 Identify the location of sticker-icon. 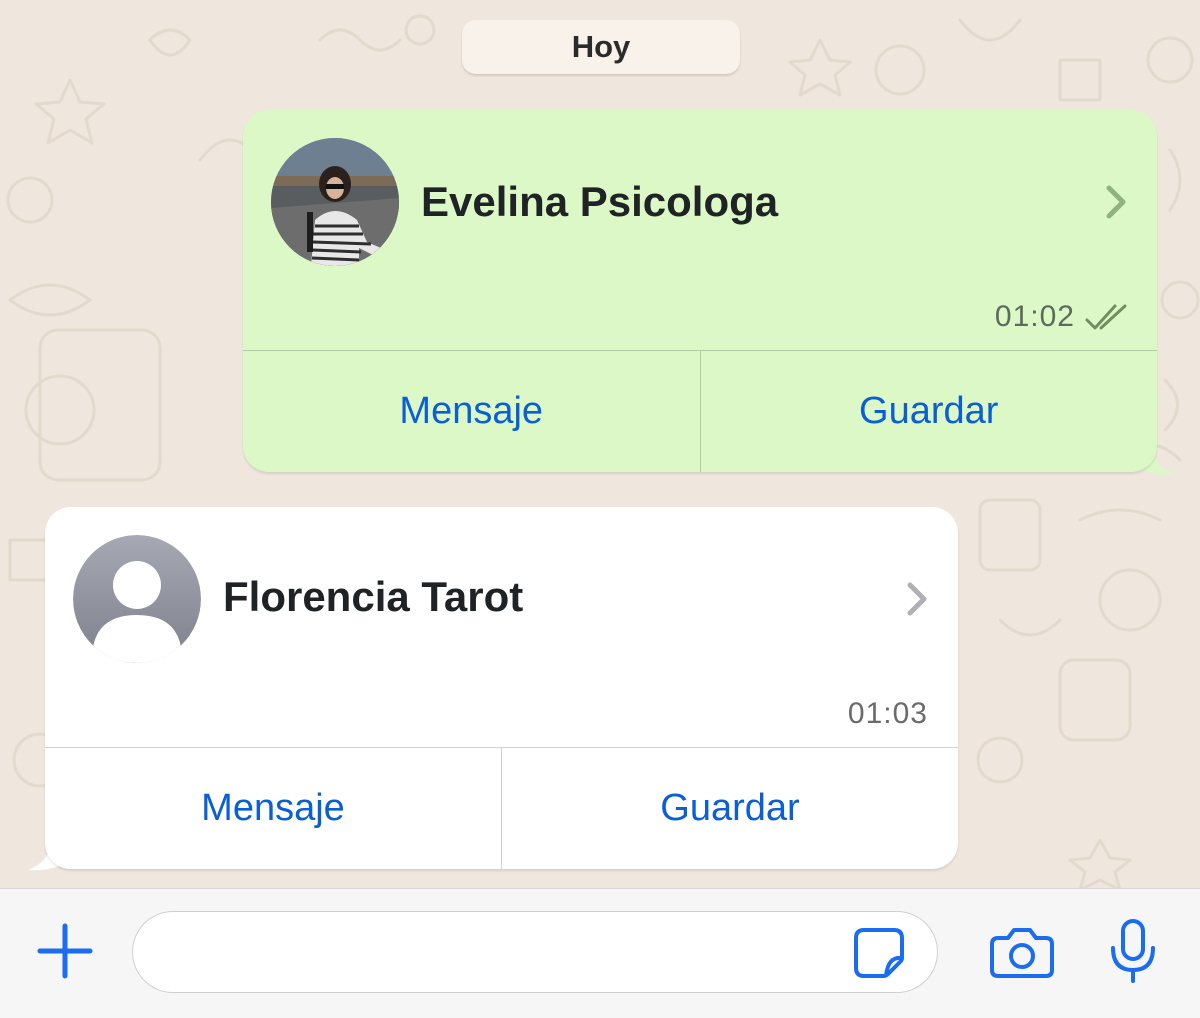
(879, 953).